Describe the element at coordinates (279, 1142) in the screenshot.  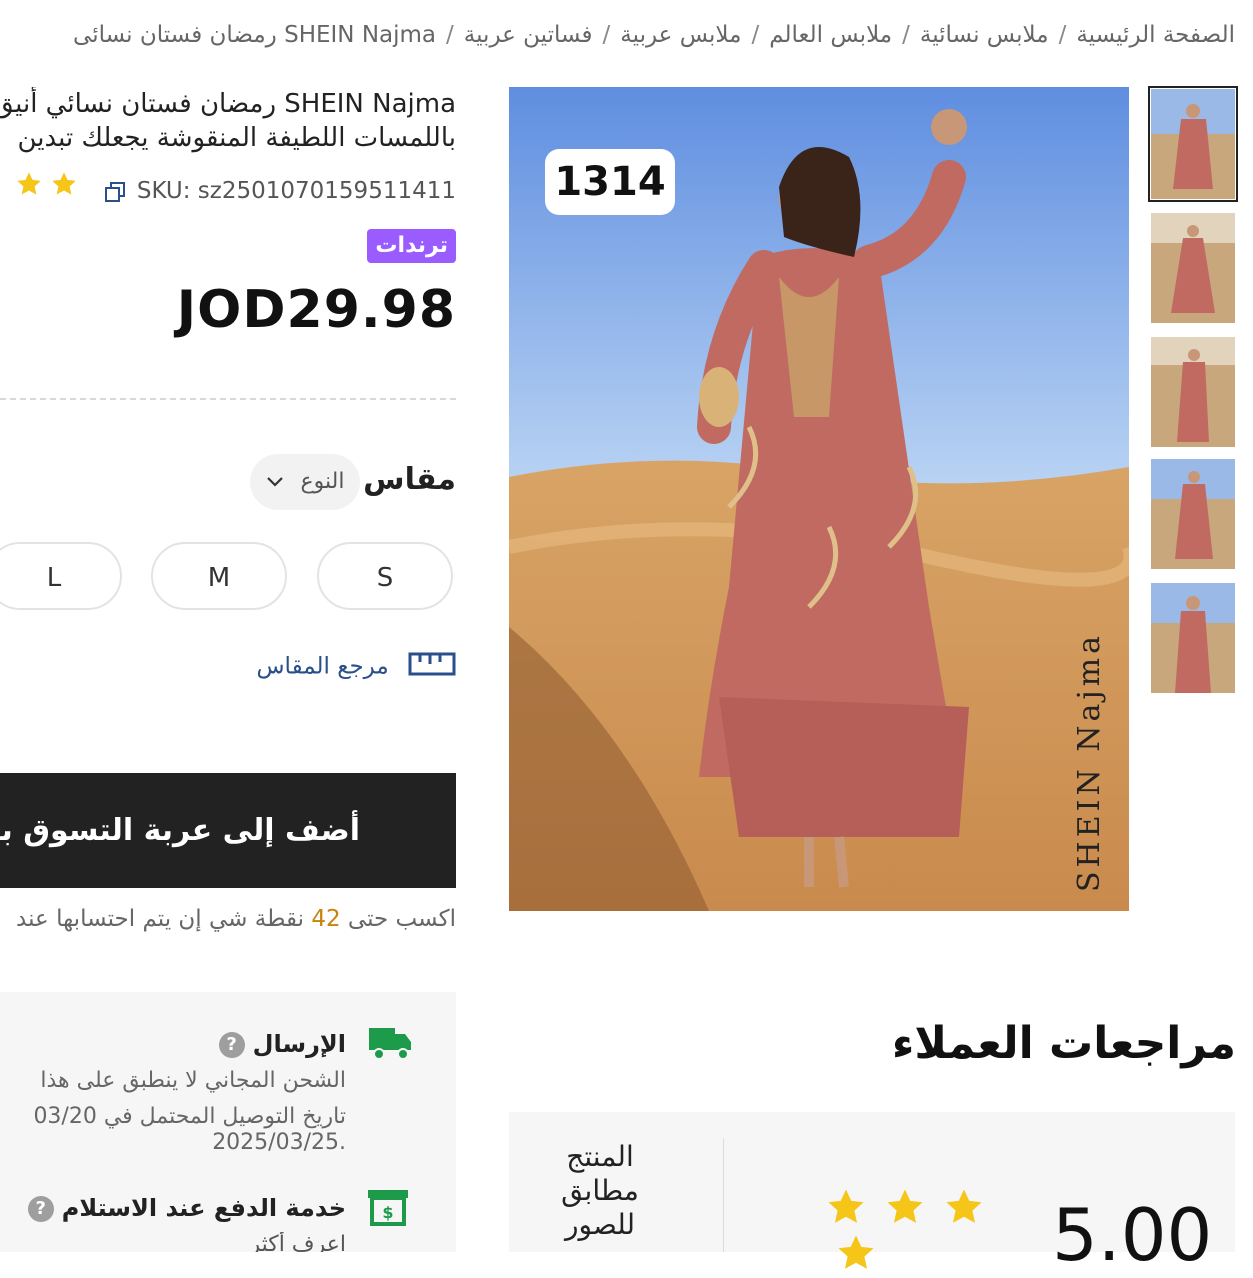
I see `shipping-line-3: .2025/03/25` at that location.